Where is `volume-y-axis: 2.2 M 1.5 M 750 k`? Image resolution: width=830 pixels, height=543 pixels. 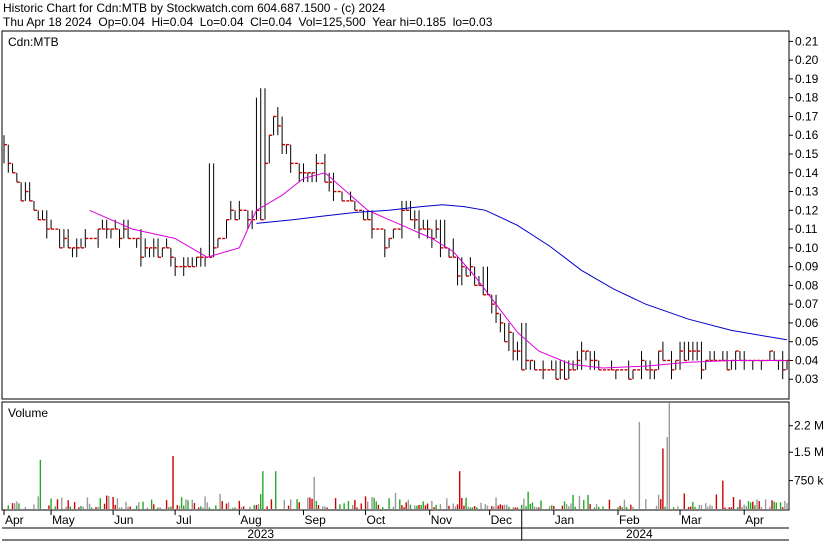
volume-y-axis: 2.2 M 1.5 M 750 k is located at coordinates (806, 453).